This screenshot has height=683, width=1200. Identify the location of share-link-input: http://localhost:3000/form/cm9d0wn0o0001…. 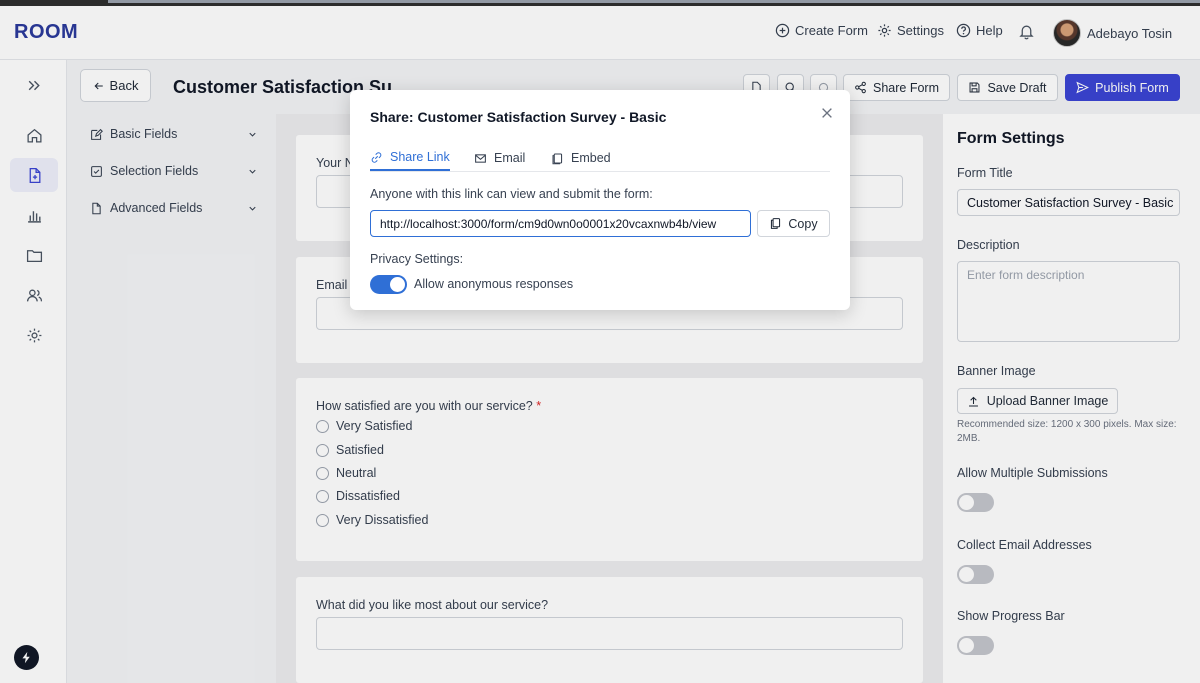
(560, 223).